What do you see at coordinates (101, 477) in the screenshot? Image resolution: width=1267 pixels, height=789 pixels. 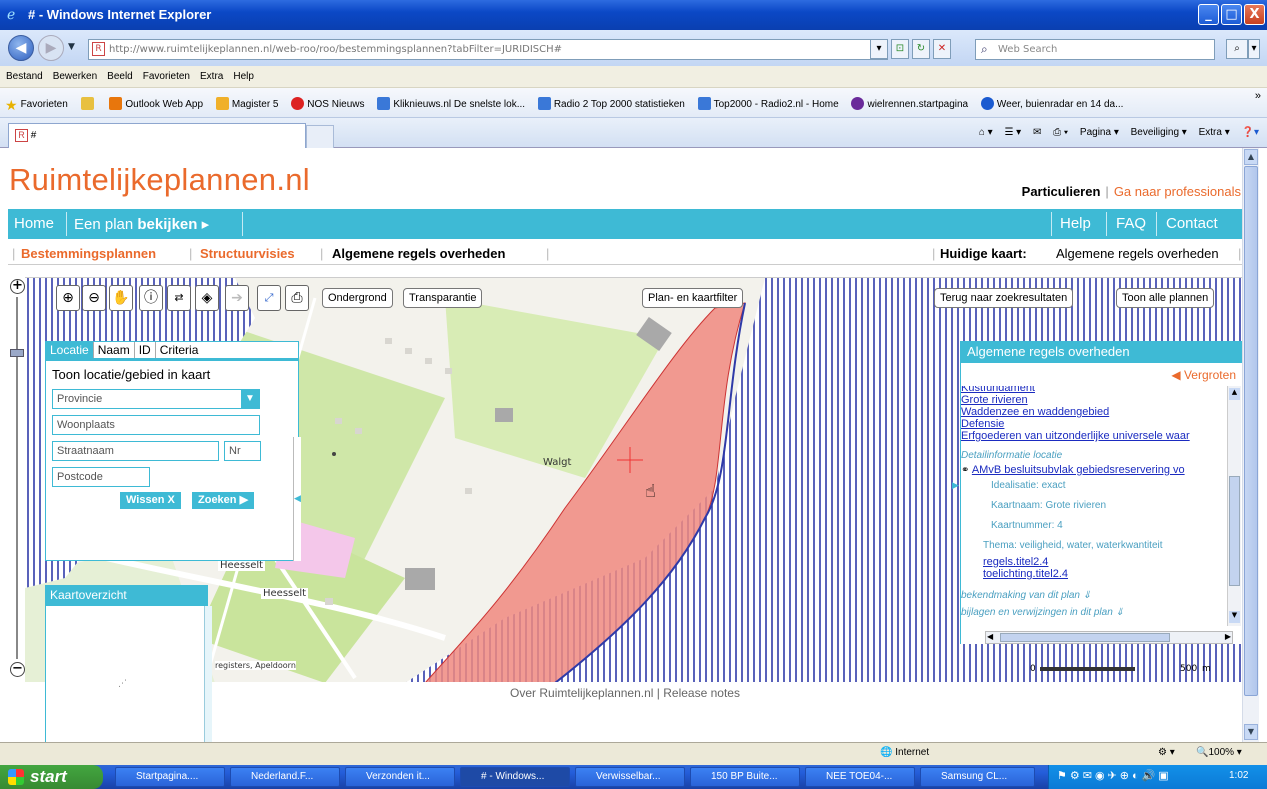 I see `postcode-input: Postcode` at bounding box center [101, 477].